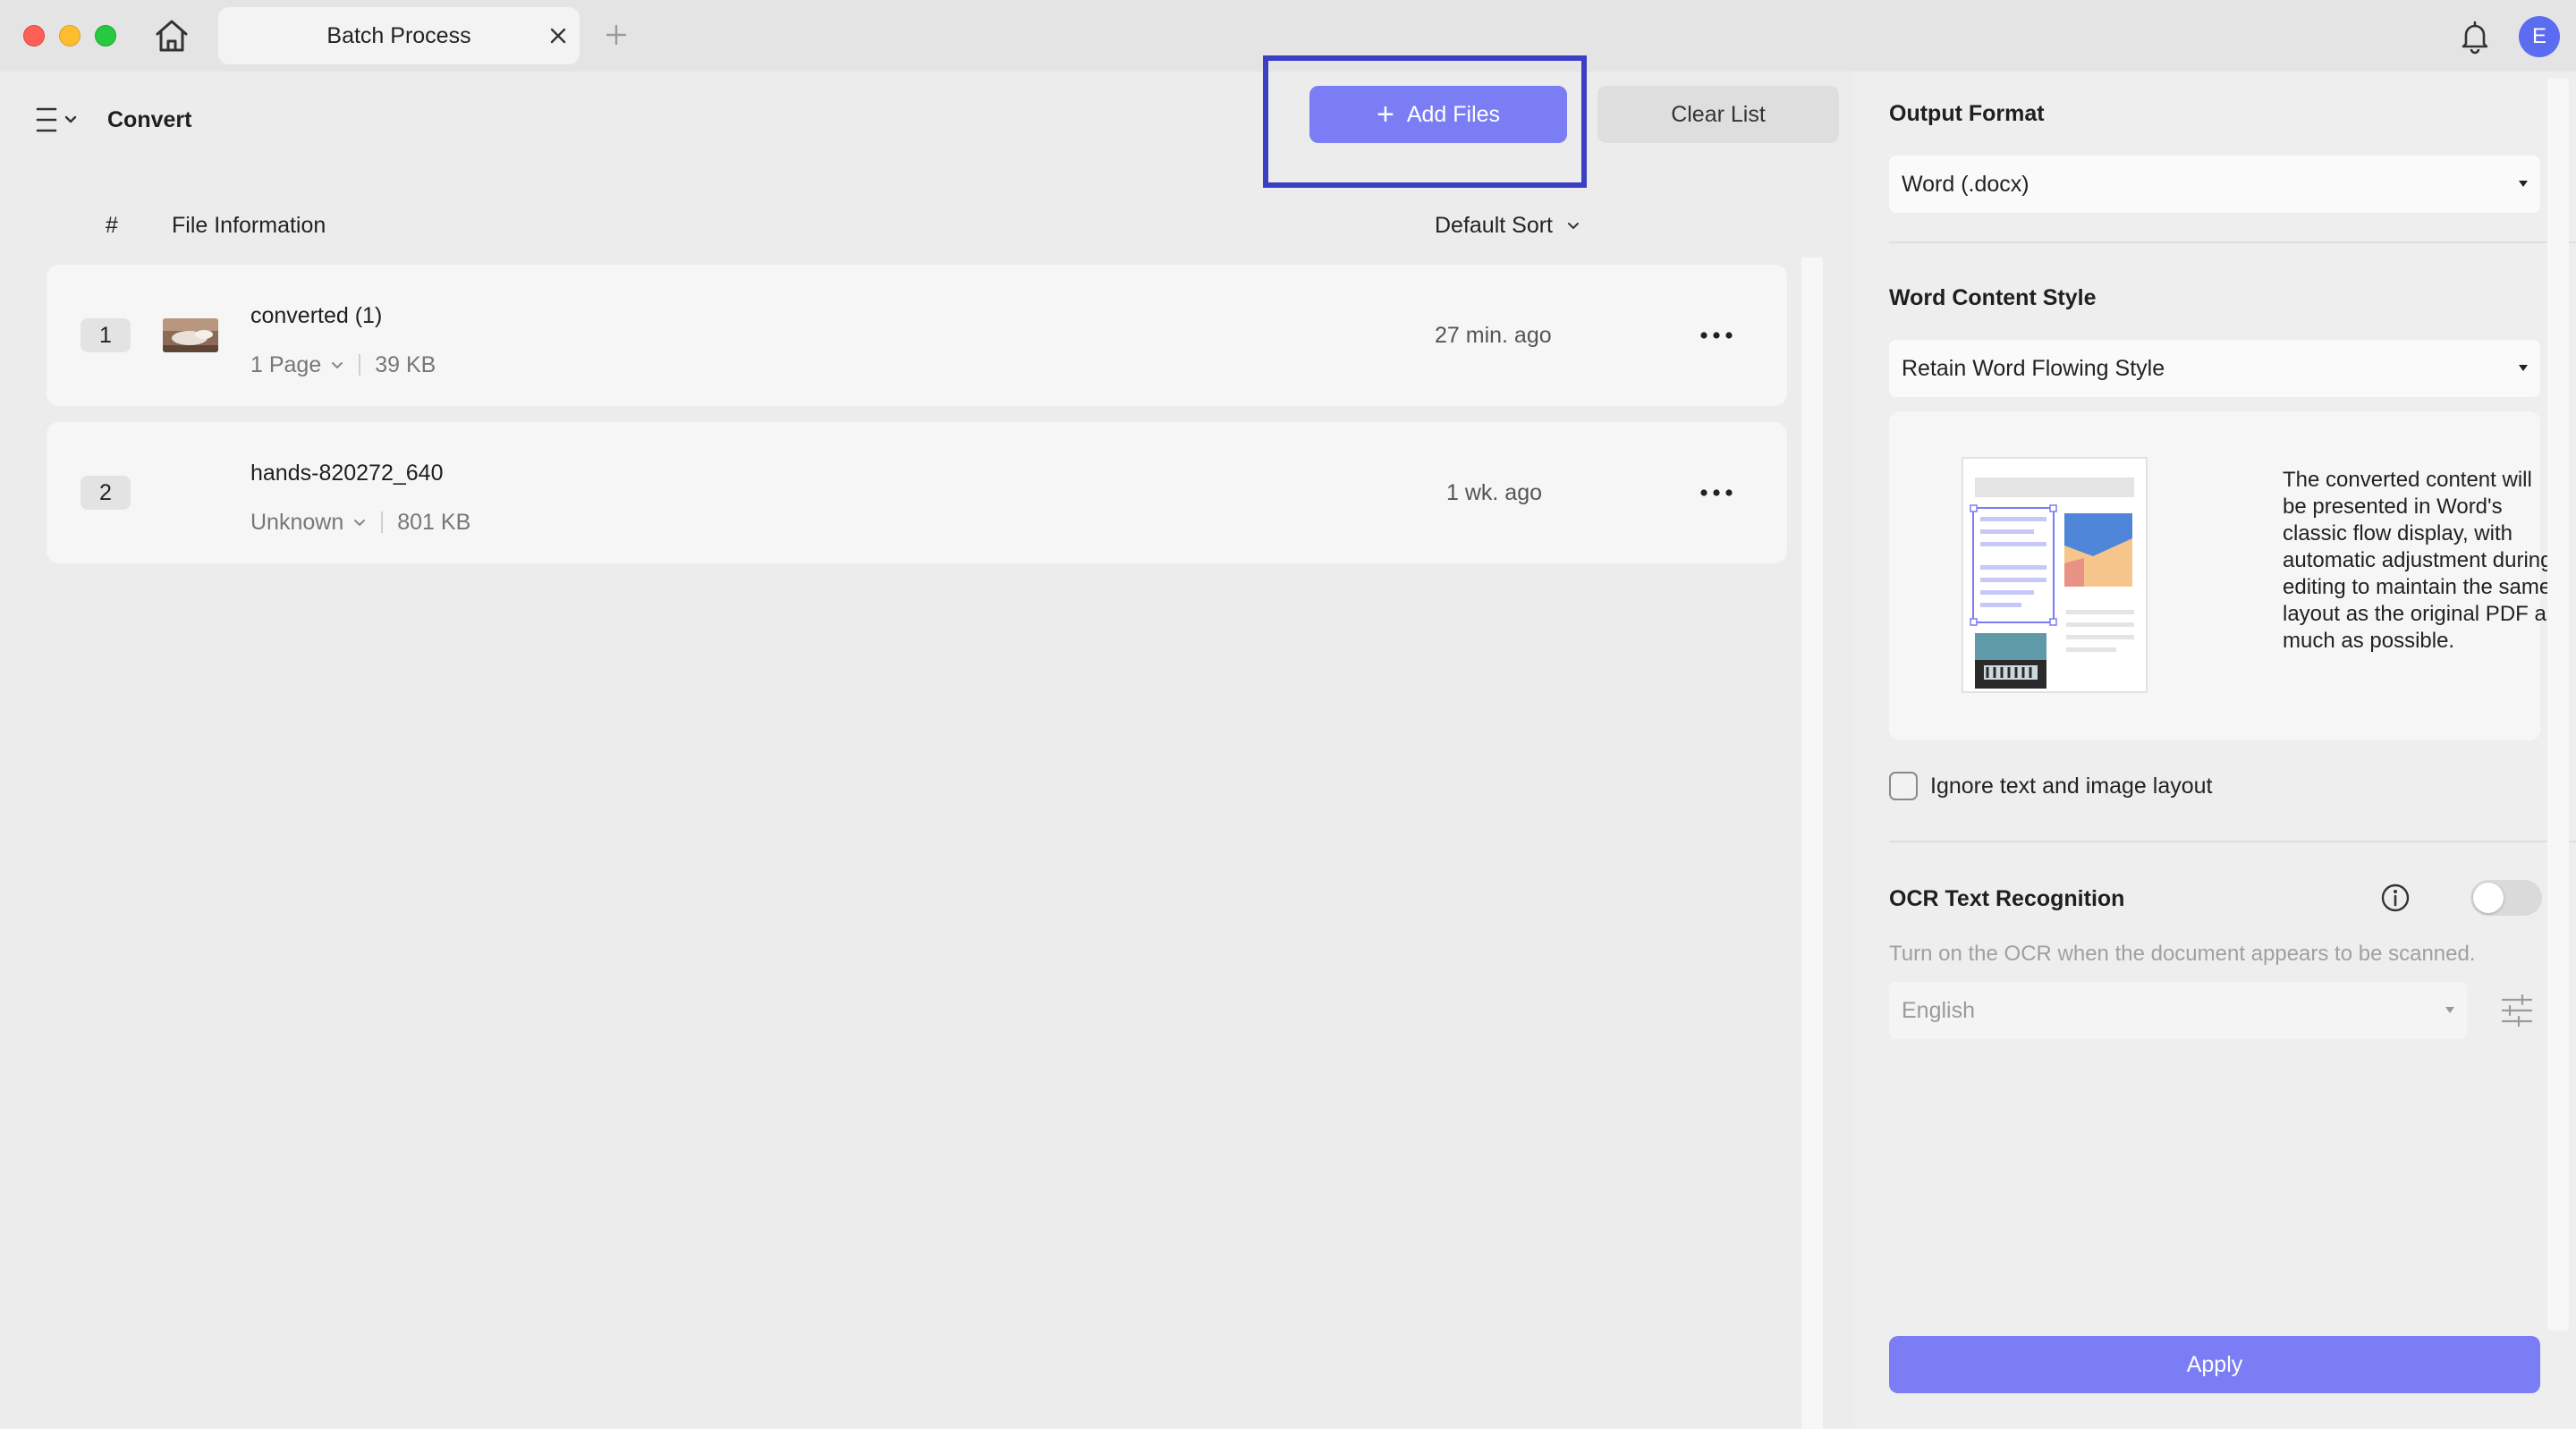 This screenshot has height=1429, width=2576. I want to click on row-index: 1, so click(105, 335).